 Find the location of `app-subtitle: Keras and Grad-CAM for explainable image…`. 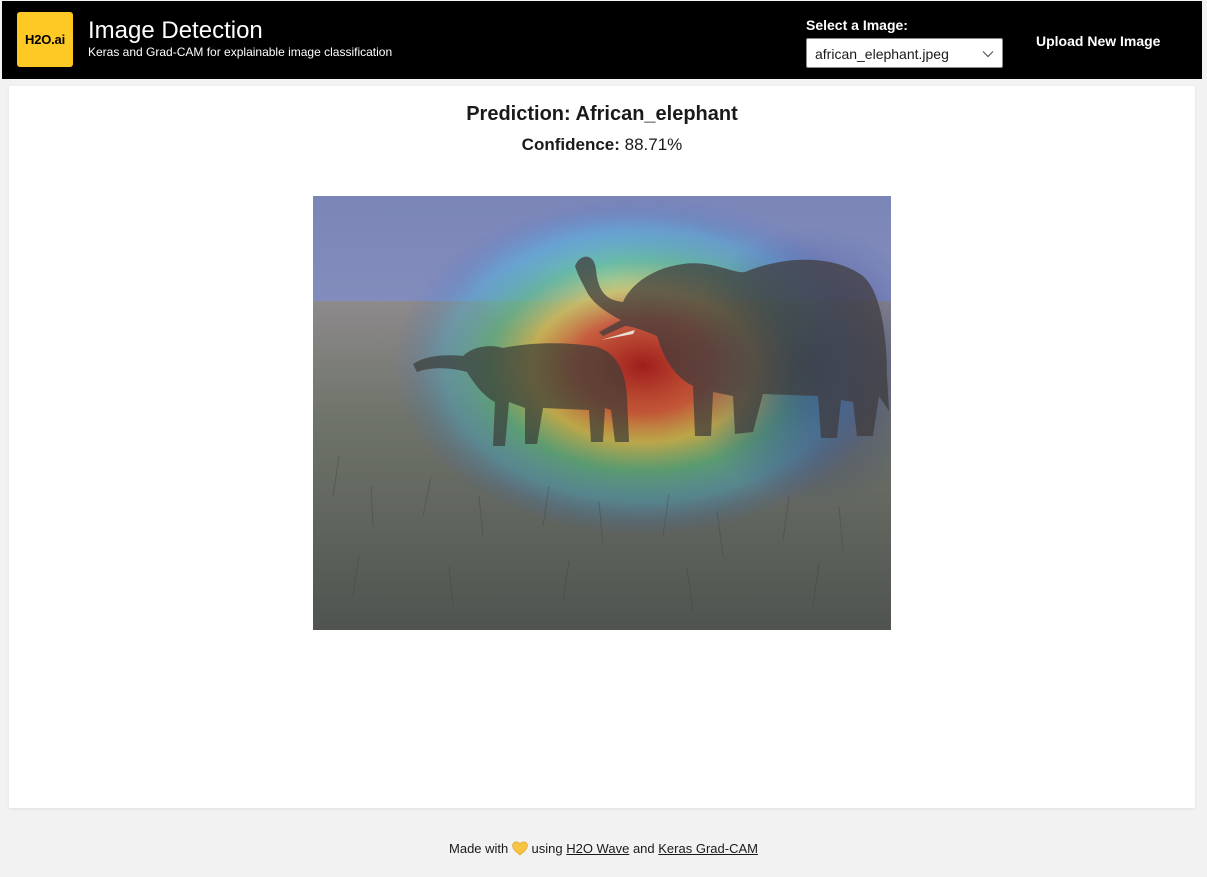

app-subtitle: Keras and Grad-CAM for explainable image… is located at coordinates (240, 52).